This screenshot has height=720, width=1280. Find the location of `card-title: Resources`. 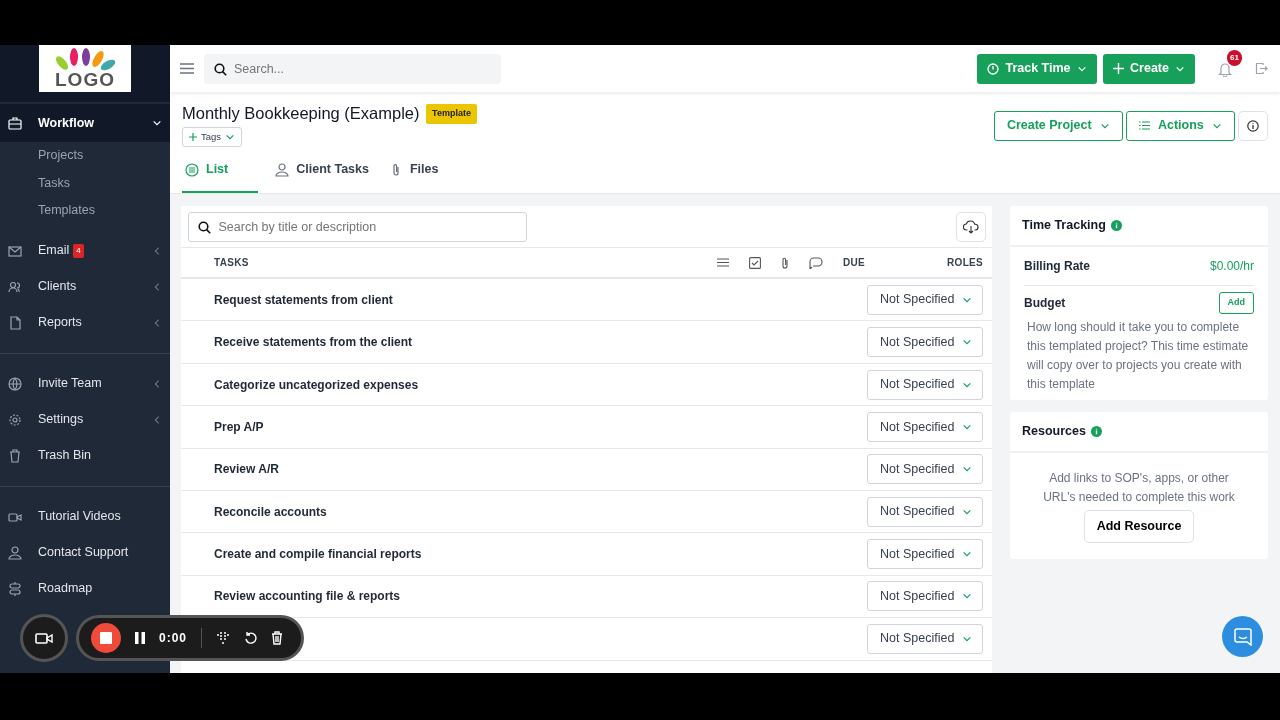

card-title: Resources is located at coordinates (1054, 431).